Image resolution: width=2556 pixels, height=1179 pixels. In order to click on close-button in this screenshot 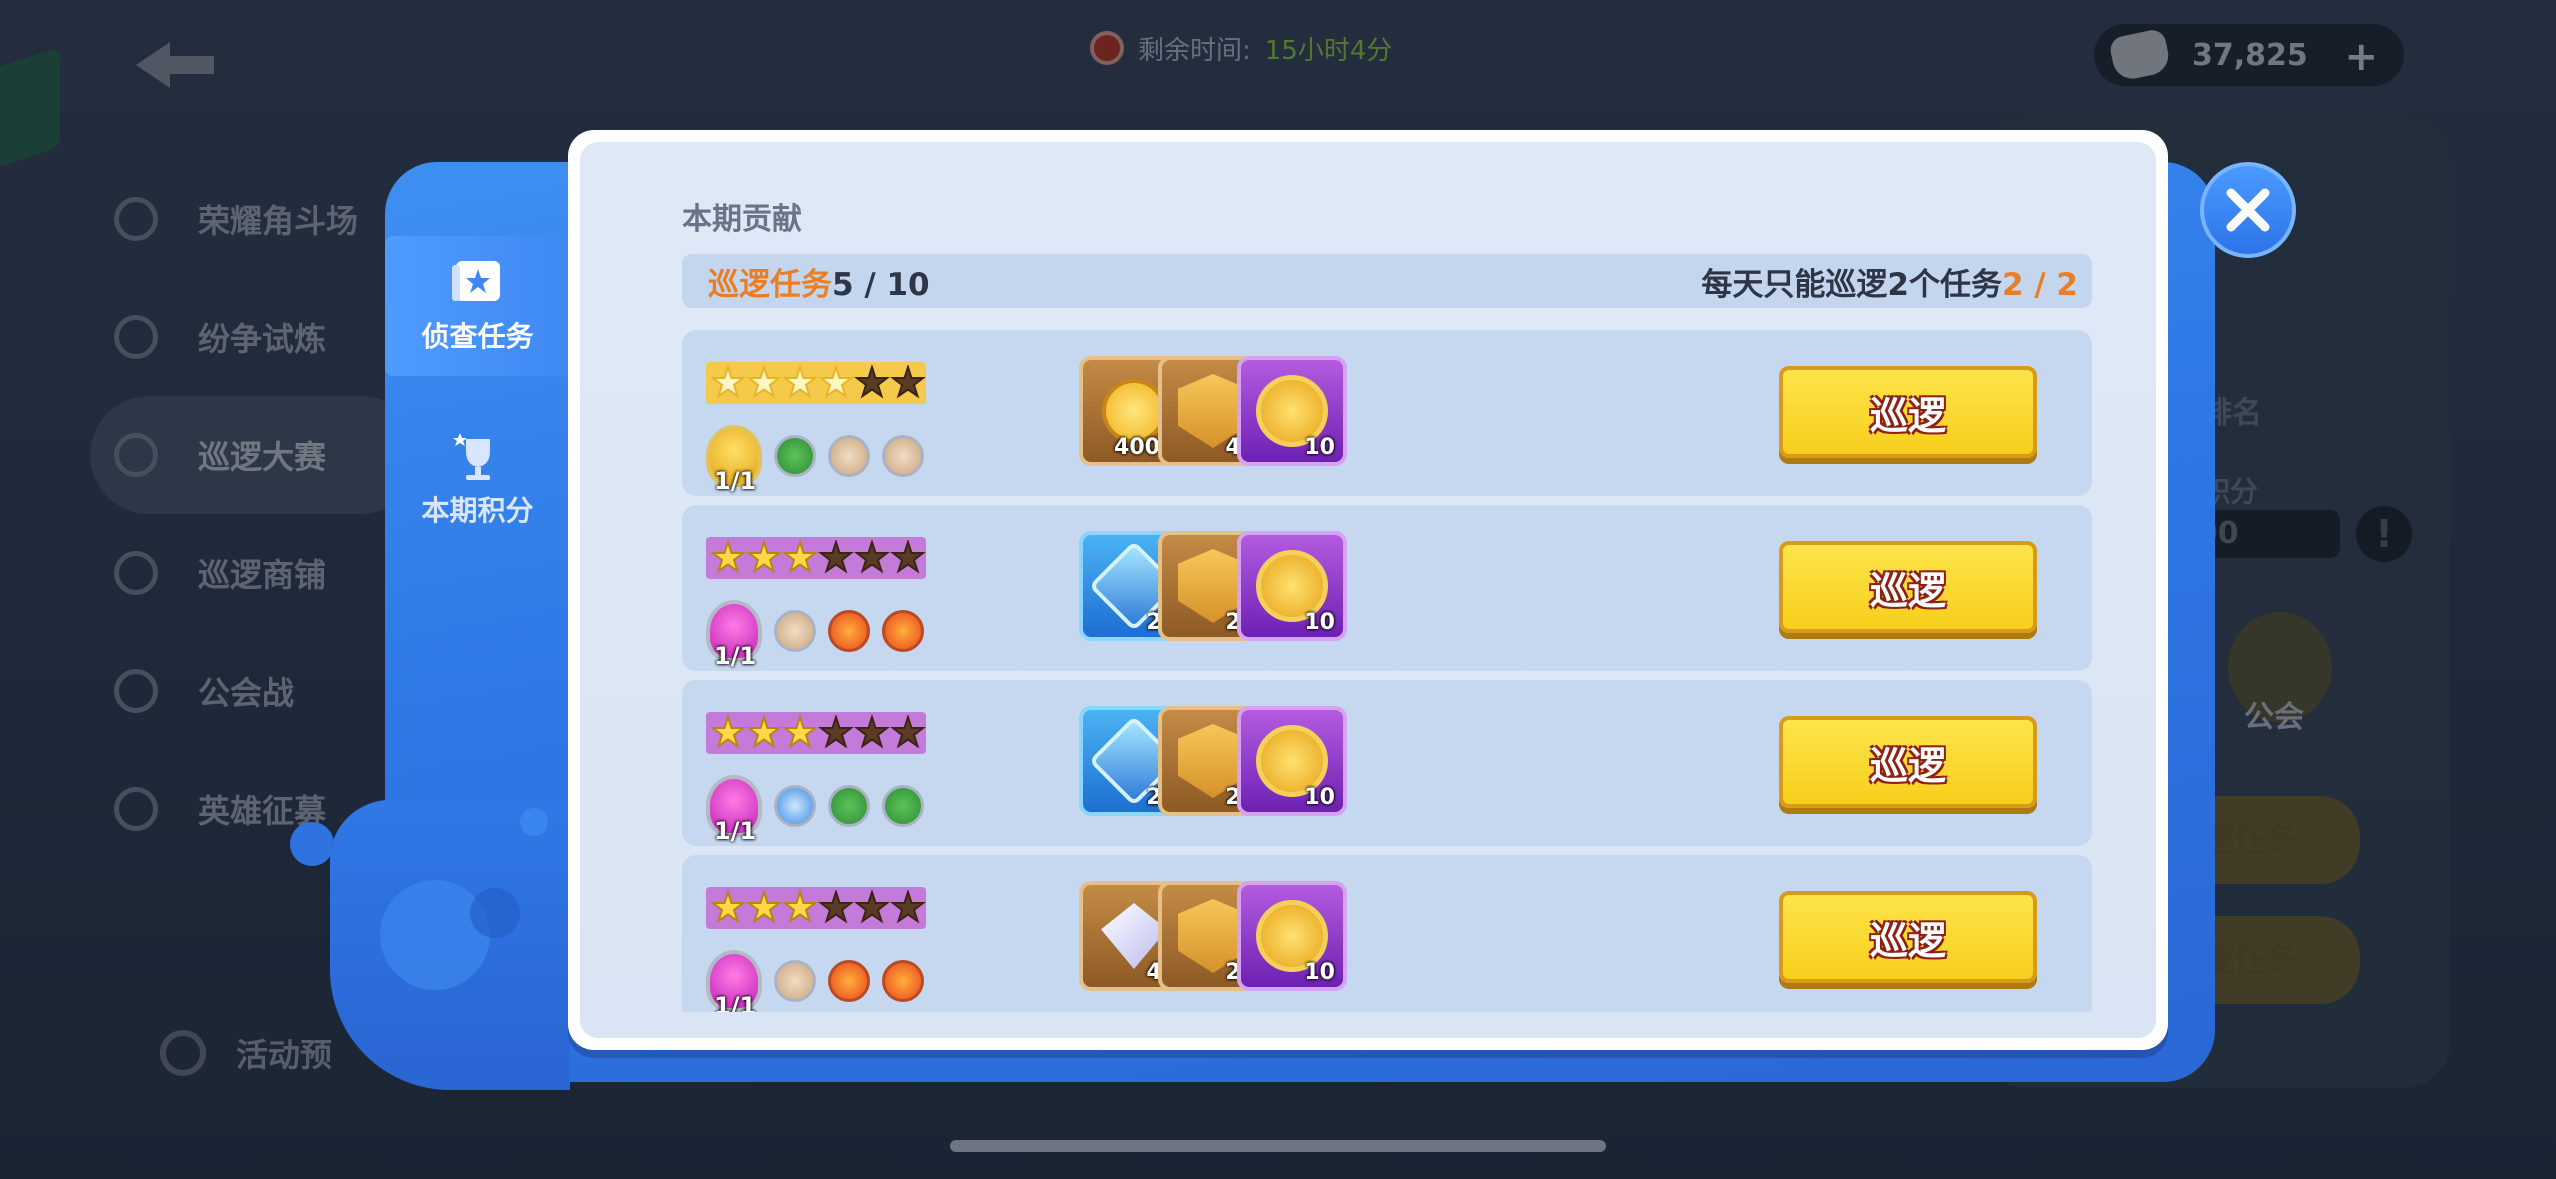, I will do `click(2248, 210)`.